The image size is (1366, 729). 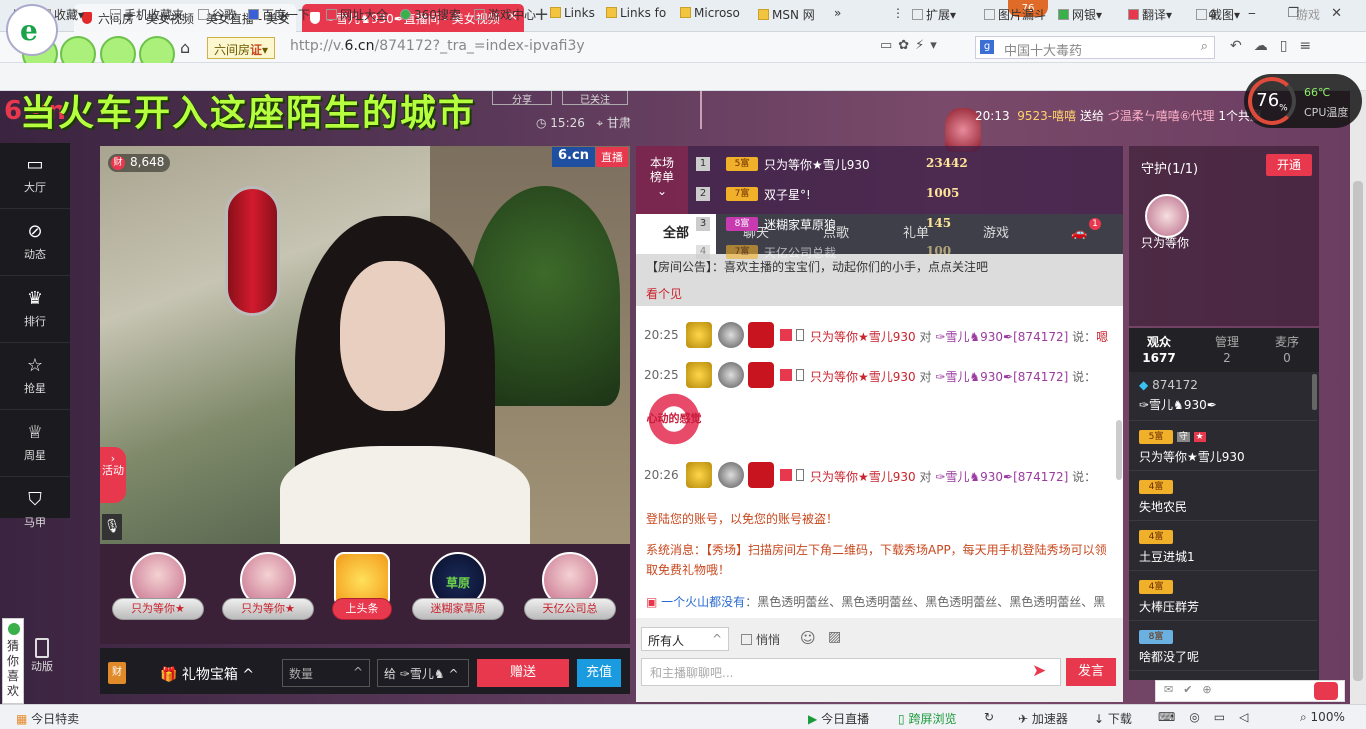 What do you see at coordinates (32, 30) in the screenshot?
I see `browser-logo-icon: e` at bounding box center [32, 30].